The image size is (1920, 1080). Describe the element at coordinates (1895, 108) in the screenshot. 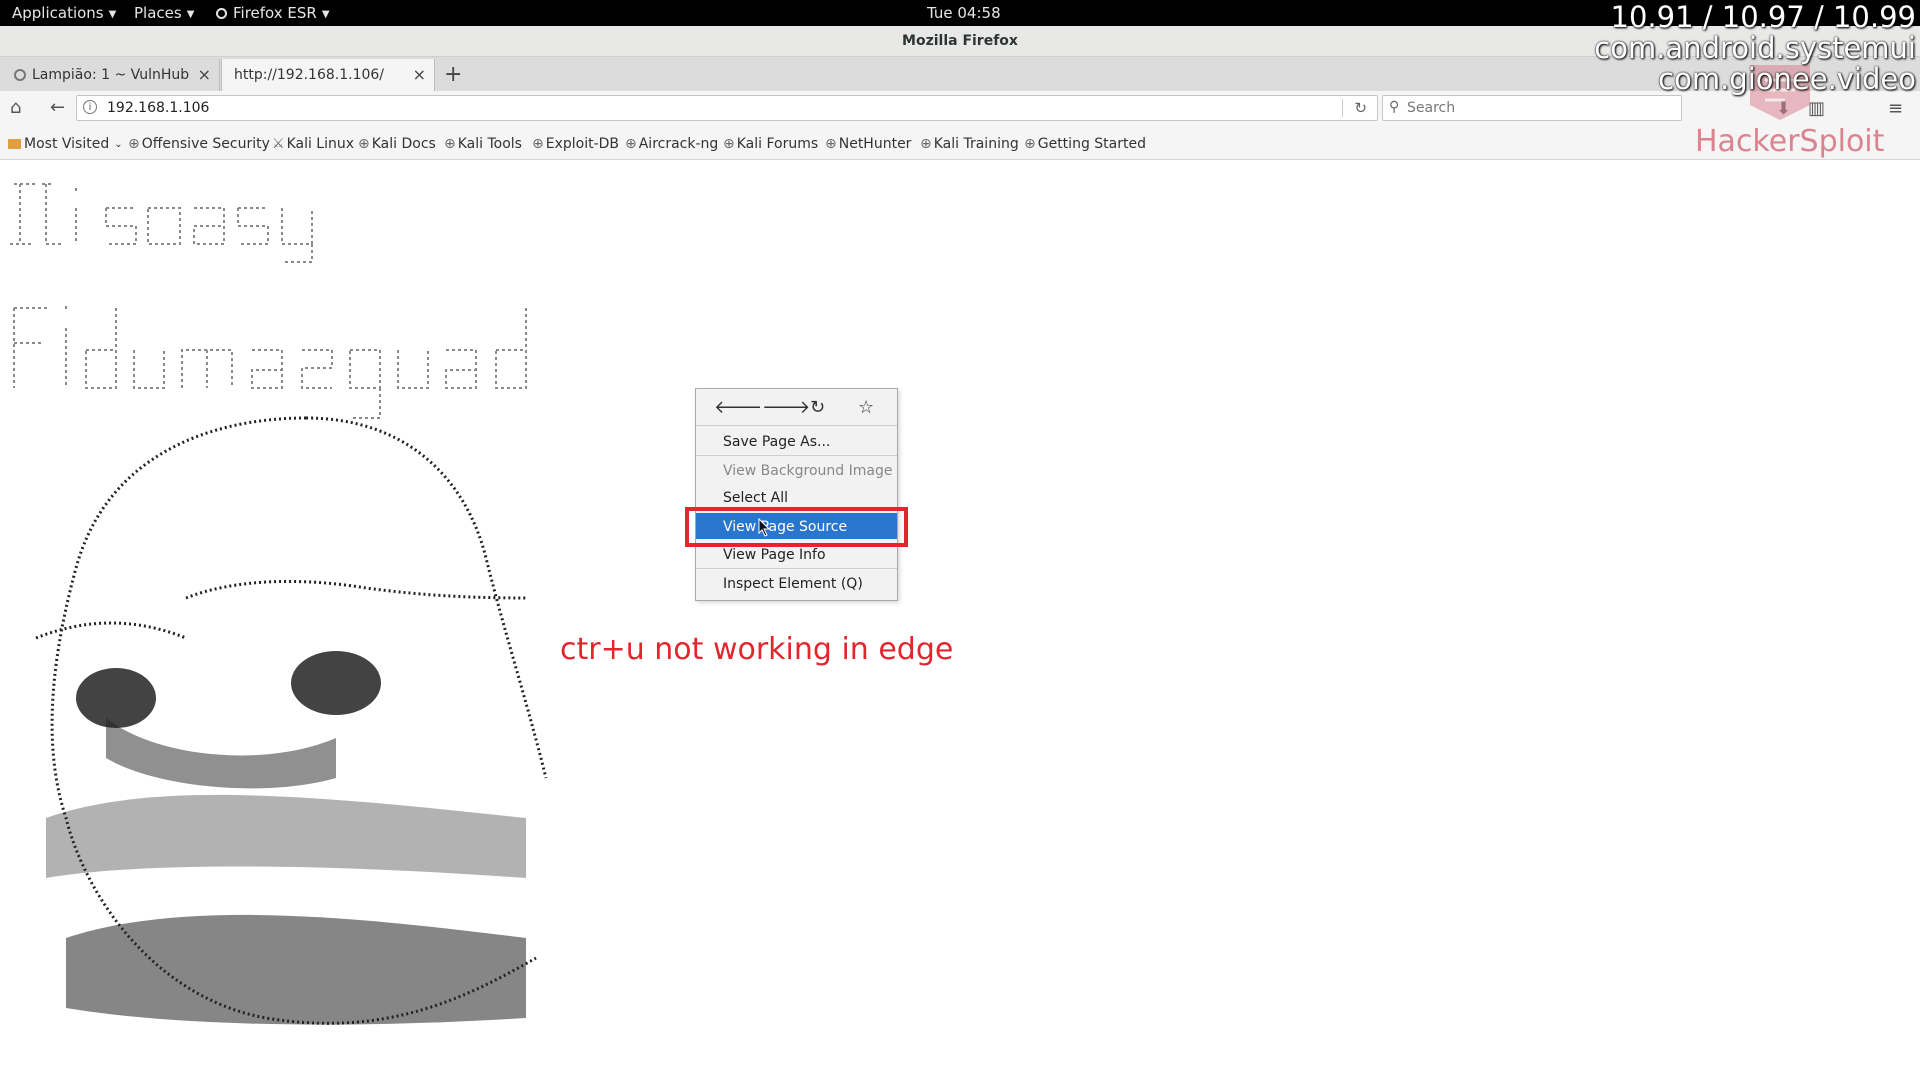

I see `hamburger-menu-icon: ≡` at that location.